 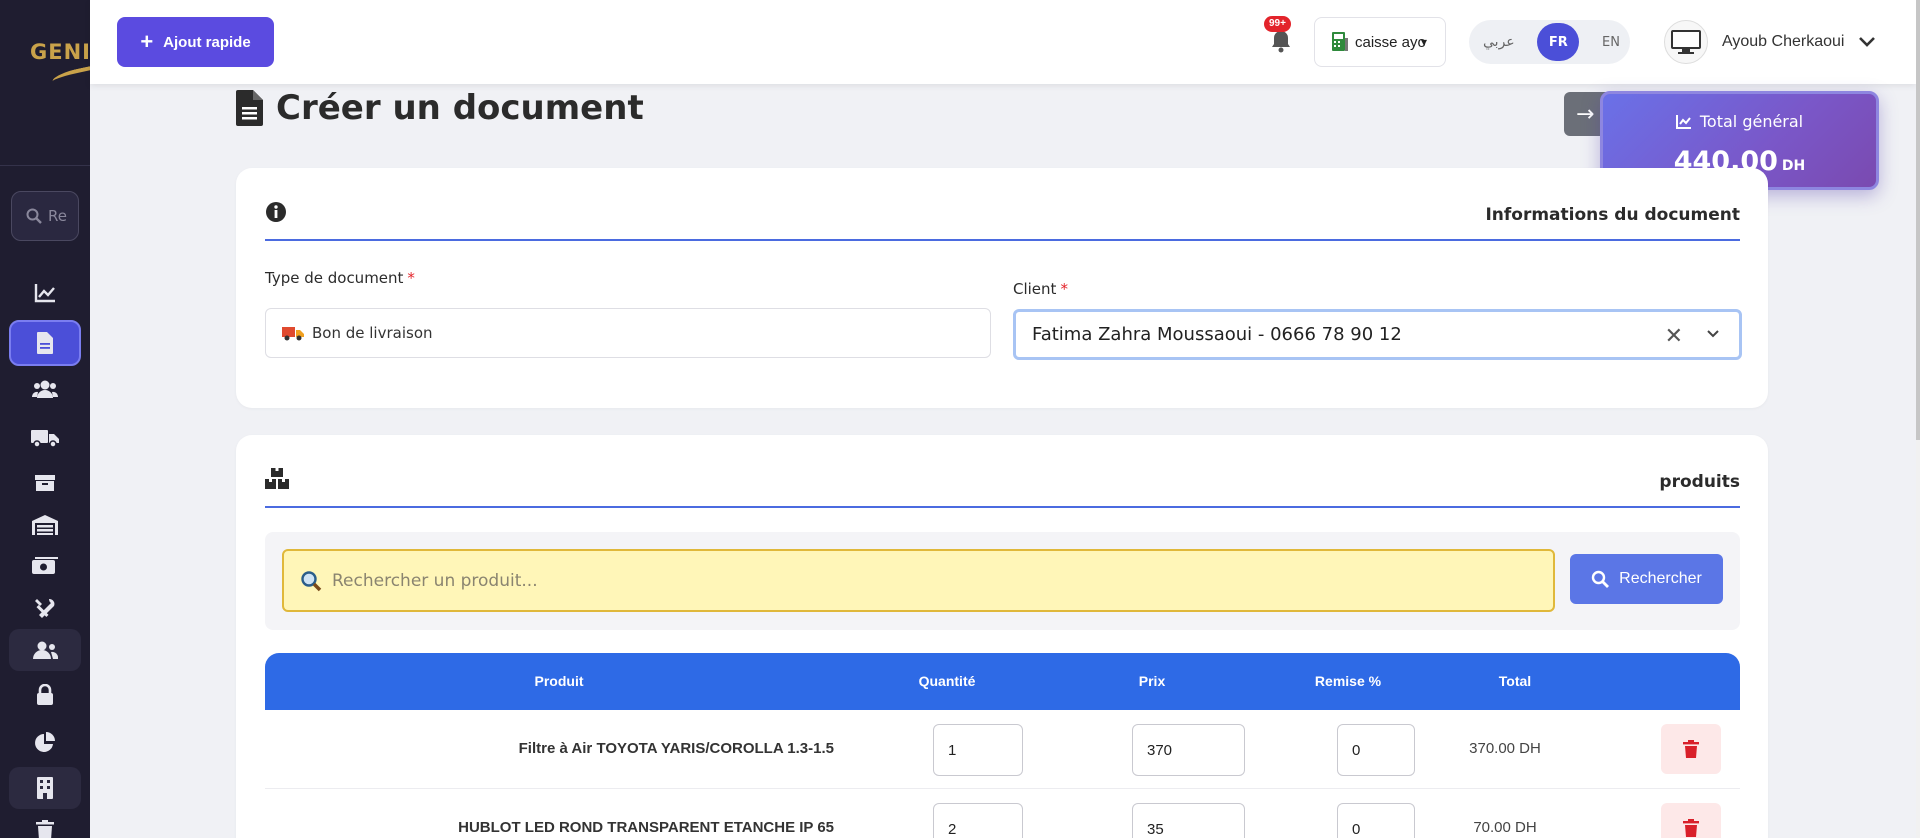 I want to click on logo-text: GENIS, so click(x=60, y=52).